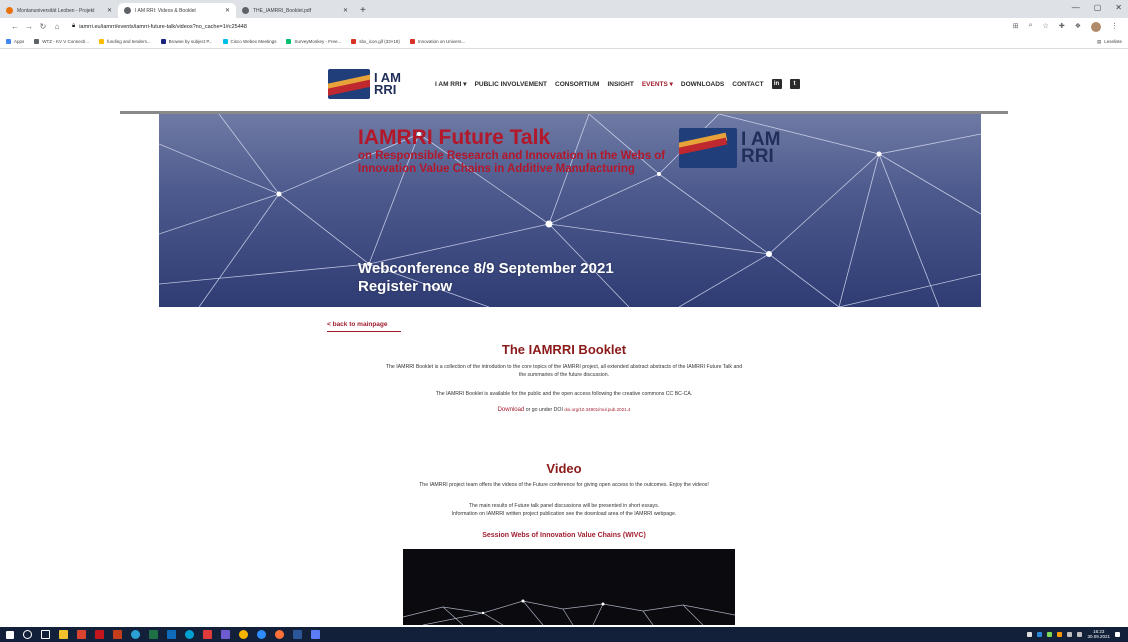  Describe the element at coordinates (511, 410) in the screenshot. I see `download-link: Download` at that location.